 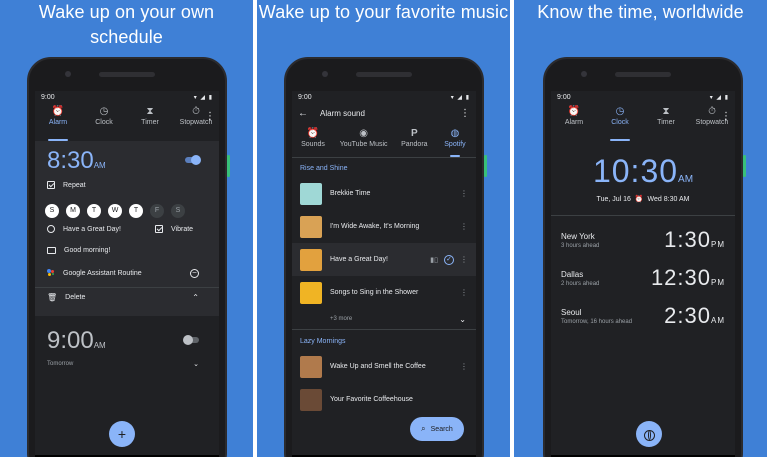 What do you see at coordinates (94, 211) in the screenshot?
I see `day-tuesday: T` at bounding box center [94, 211].